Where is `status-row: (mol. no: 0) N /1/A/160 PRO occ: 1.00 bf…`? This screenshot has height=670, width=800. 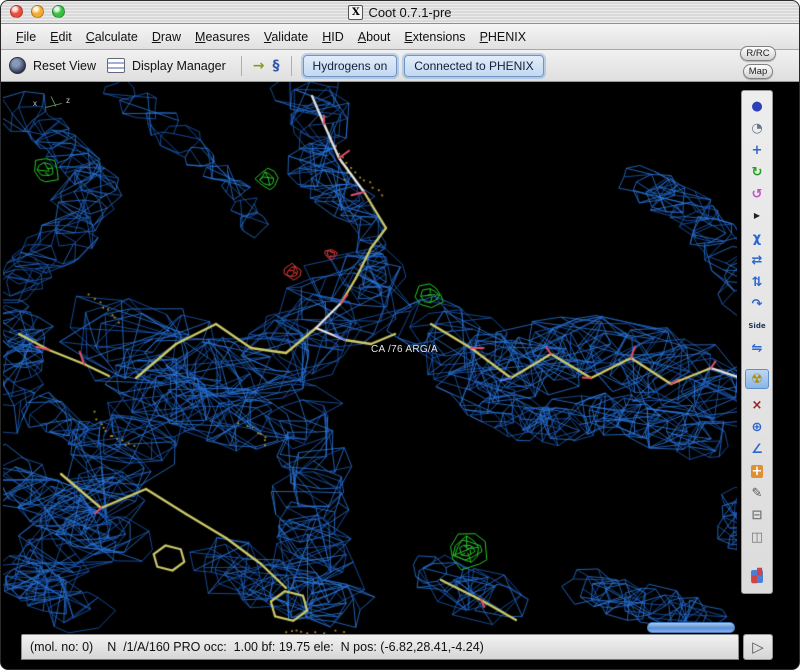
status-row: (mol. no: 0) N /1/A/160 PRO occ: 1.00 bf… is located at coordinates (400, 647).